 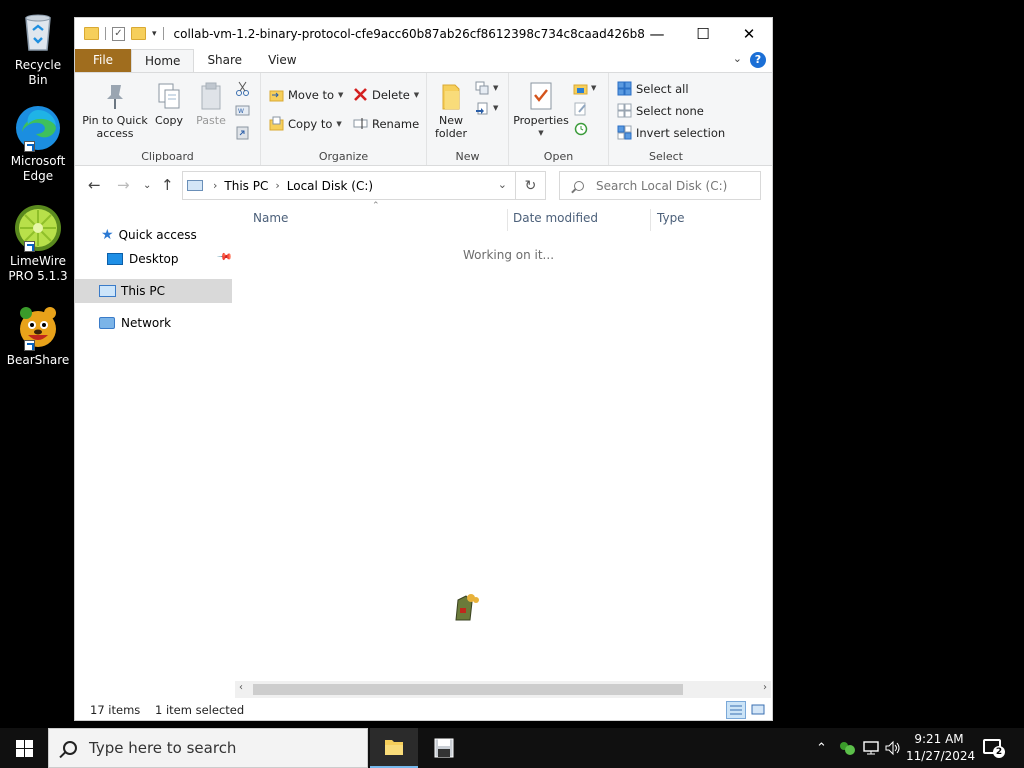 I want to click on volume-icon, so click(x=893, y=748).